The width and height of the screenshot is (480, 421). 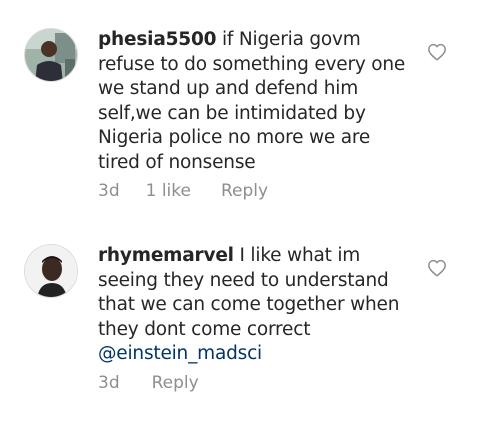 I want to click on comment-meta: 3d Reply, so click(x=148, y=383).